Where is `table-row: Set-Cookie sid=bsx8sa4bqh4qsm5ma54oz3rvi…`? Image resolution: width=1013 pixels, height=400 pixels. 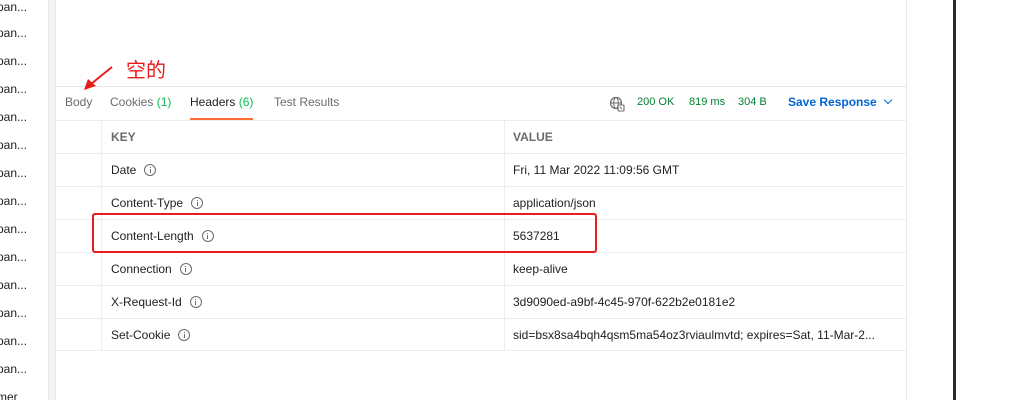 table-row: Set-Cookie sid=bsx8sa4bqh4qsm5ma54oz3rvi… is located at coordinates (481, 334).